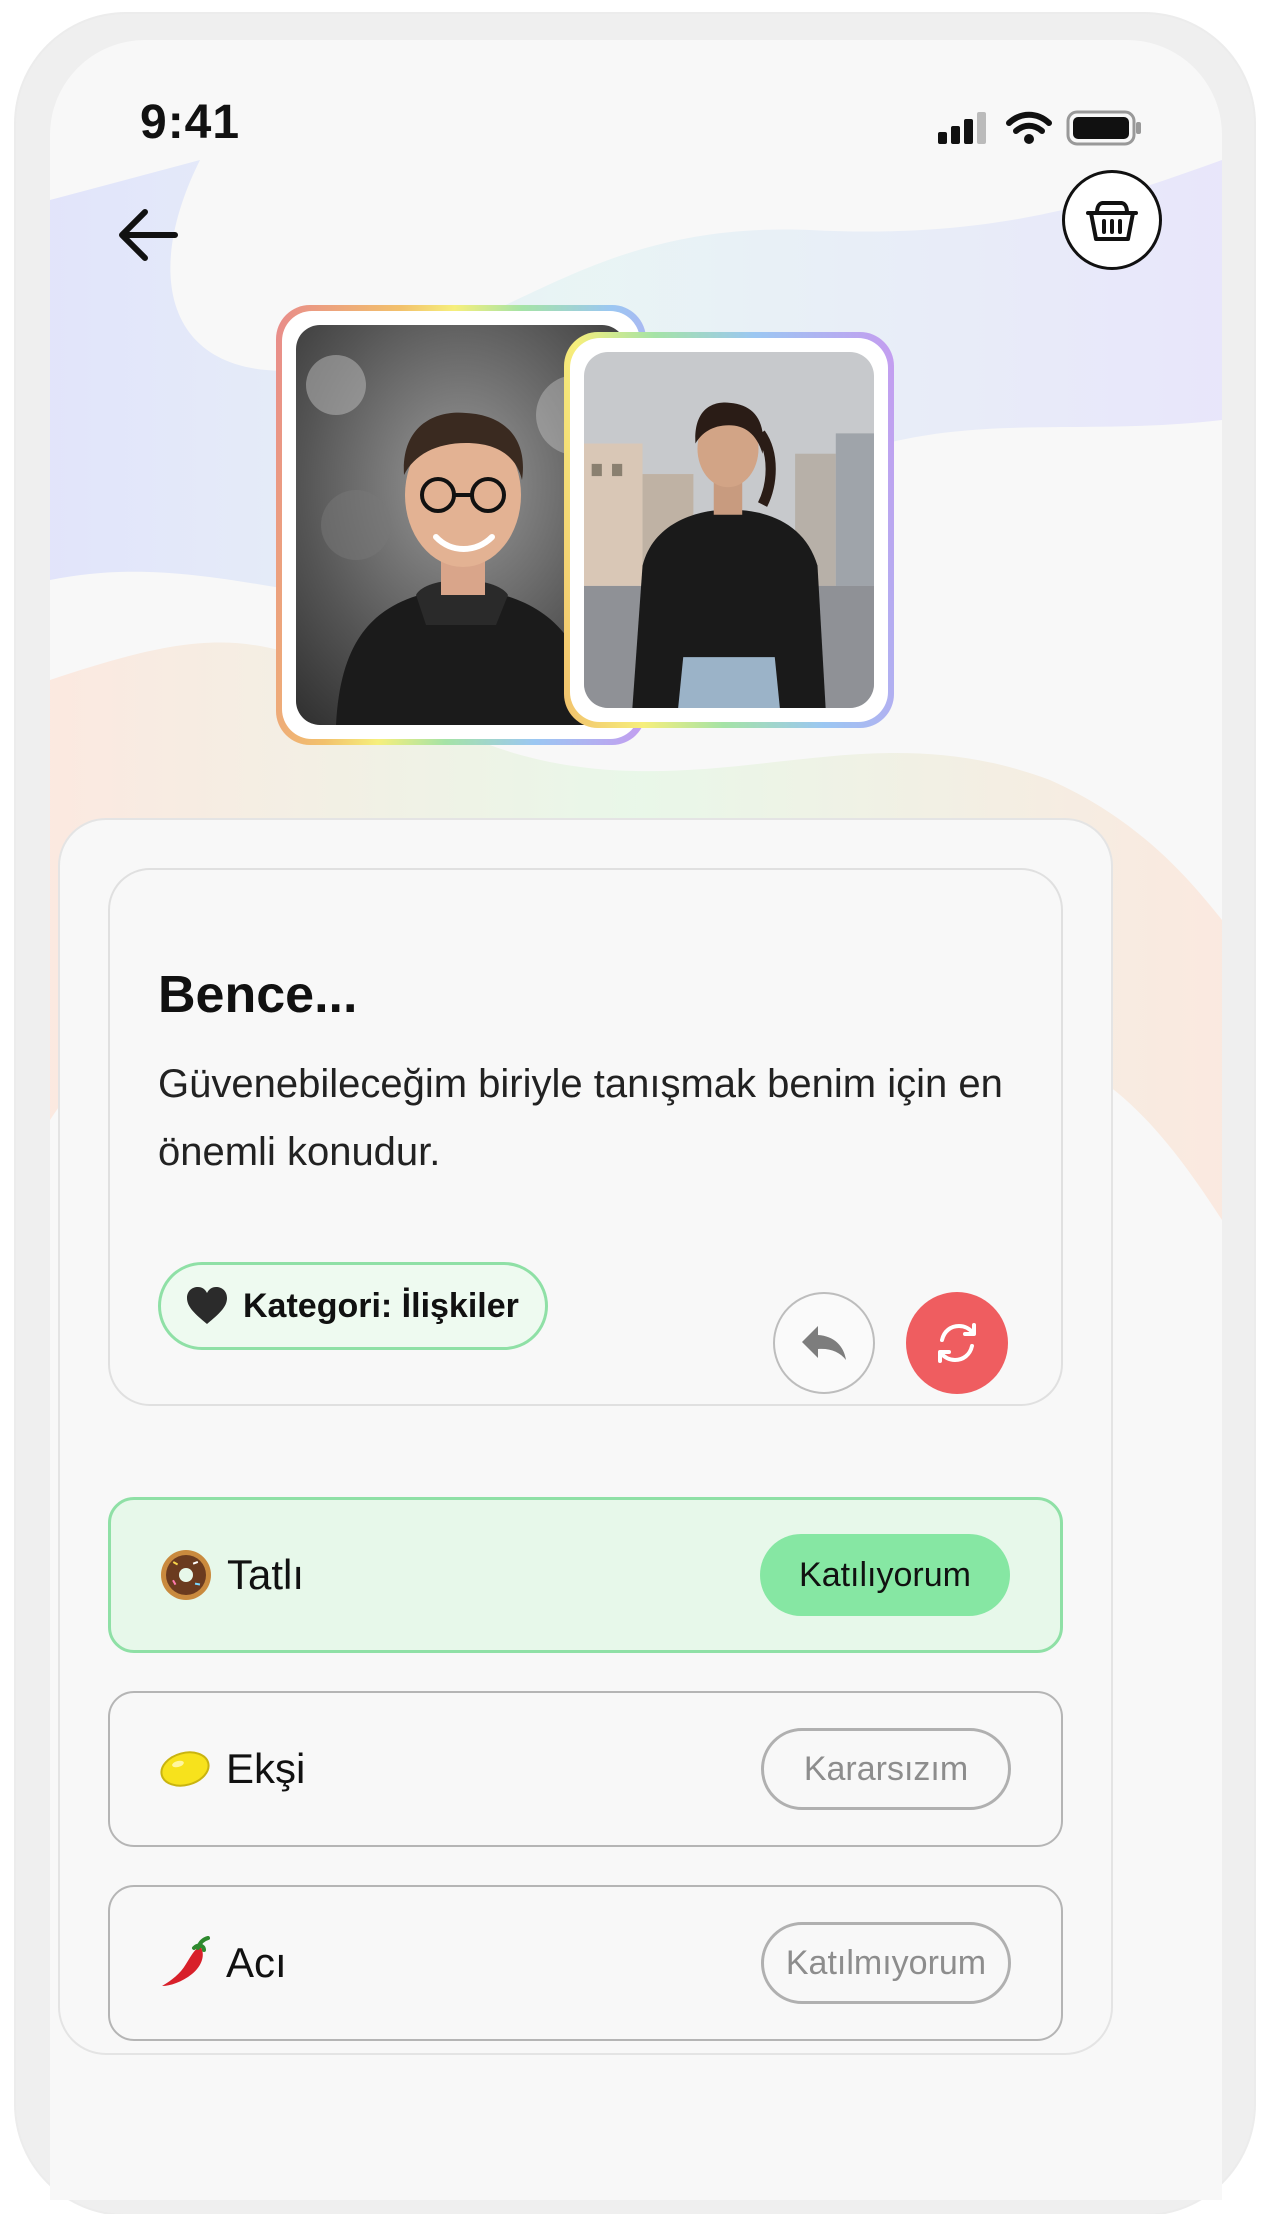  I want to click on battery-icon, so click(1103, 128).